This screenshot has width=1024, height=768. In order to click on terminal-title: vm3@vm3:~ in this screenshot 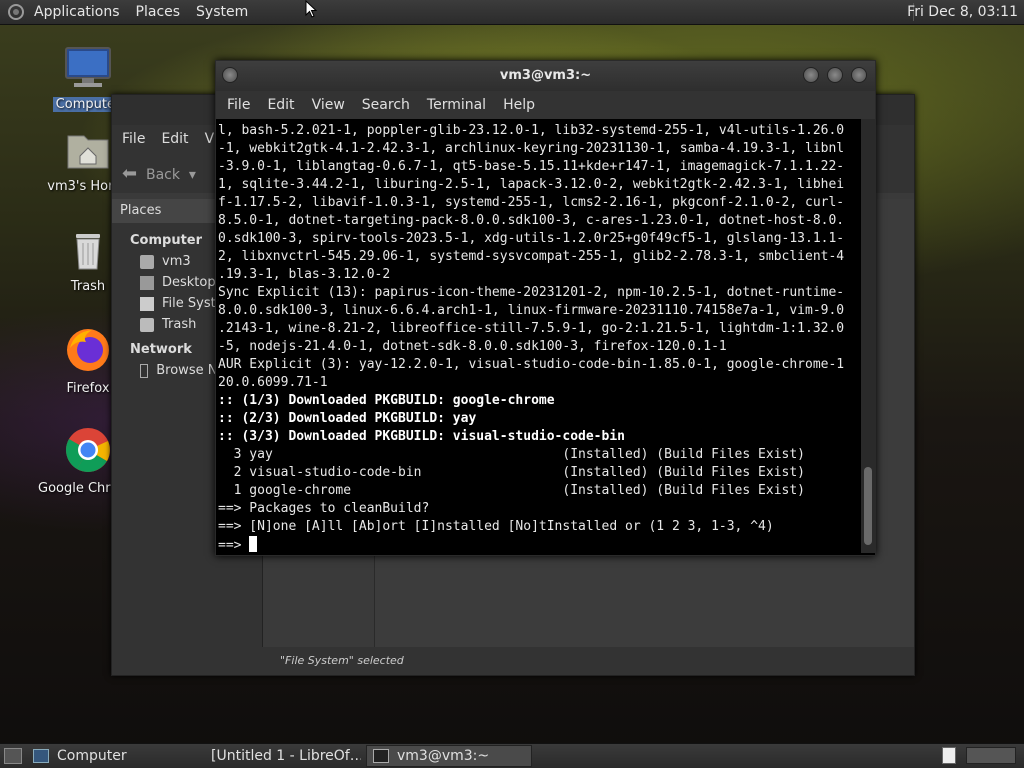, I will do `click(545, 75)`.